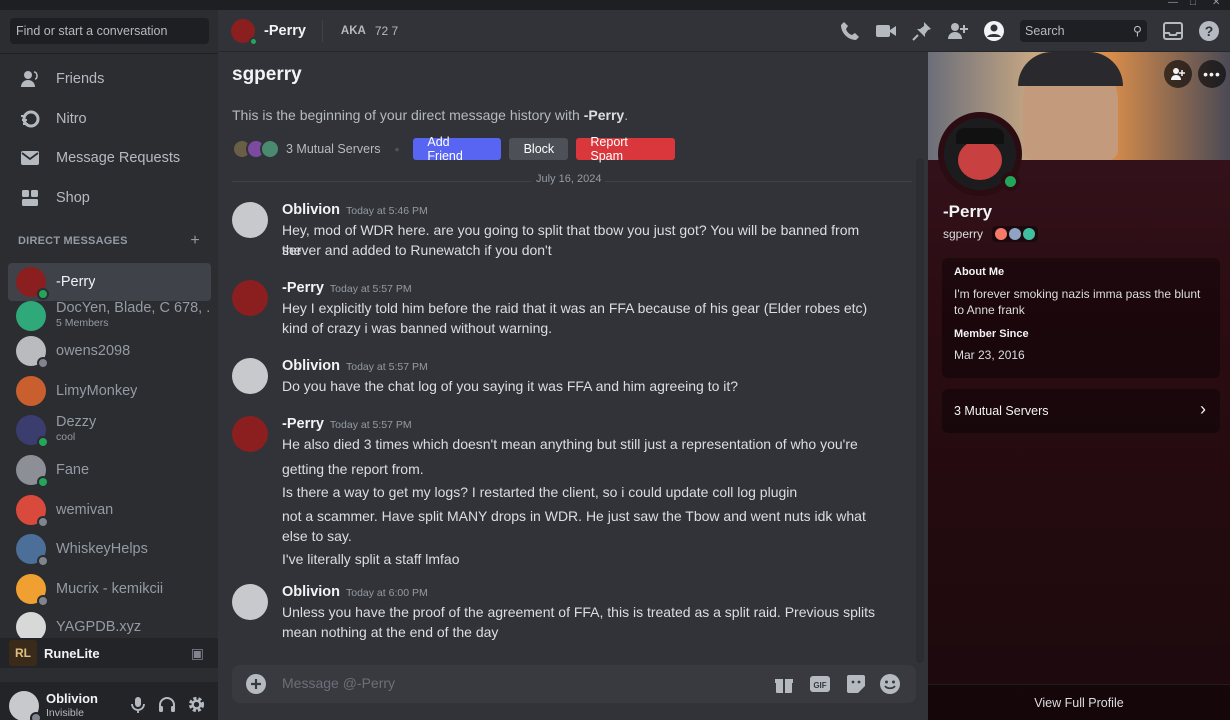 The image size is (1230, 720). Describe the element at coordinates (1083, 31) in the screenshot. I see `header-search-input: Search ⚲` at that location.